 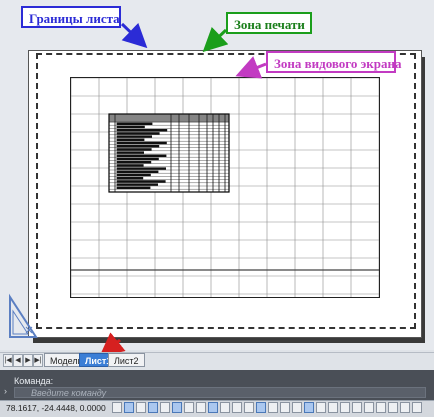 What do you see at coordinates (56, 408) in the screenshot?
I see `coordinates-readout: 78.1617, -24.4448, 0.0000` at bounding box center [56, 408].